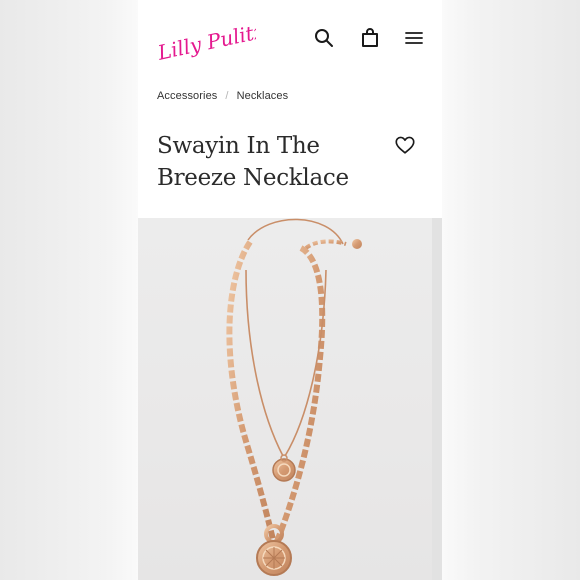 The height and width of the screenshot is (580, 580). I want to click on brand-logo: Lilly Pulitzer, so click(222, 41).